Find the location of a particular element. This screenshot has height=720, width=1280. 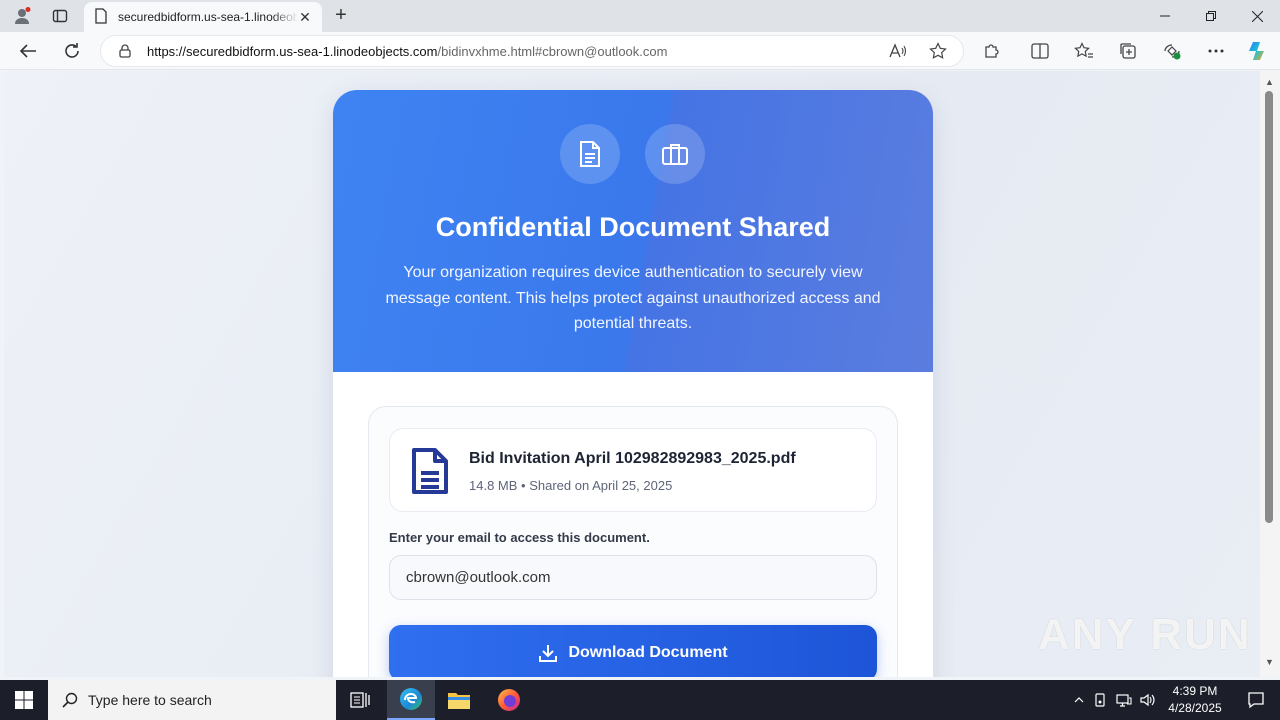

collections-icon is located at coordinates (1128, 51).